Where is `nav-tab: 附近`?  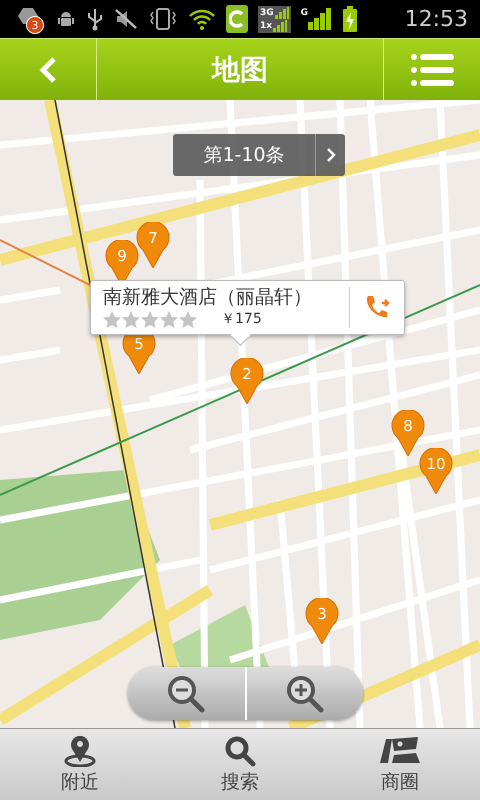 nav-tab: 附近 is located at coordinates (80, 764).